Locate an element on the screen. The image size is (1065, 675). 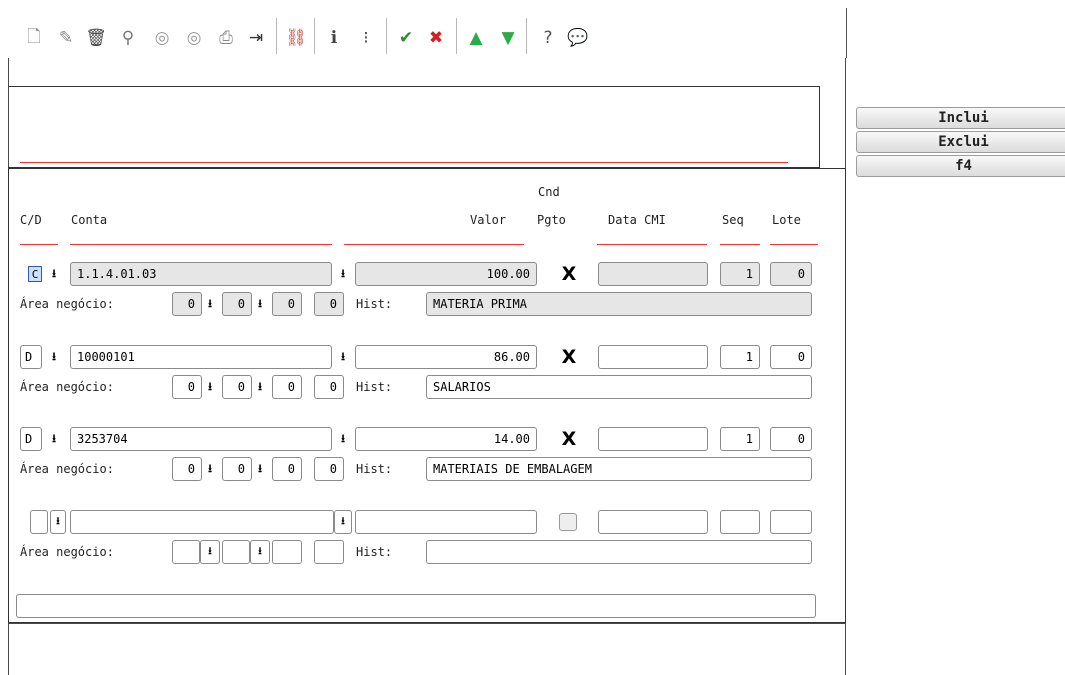
header-pgto: Pgto is located at coordinates (551, 220).